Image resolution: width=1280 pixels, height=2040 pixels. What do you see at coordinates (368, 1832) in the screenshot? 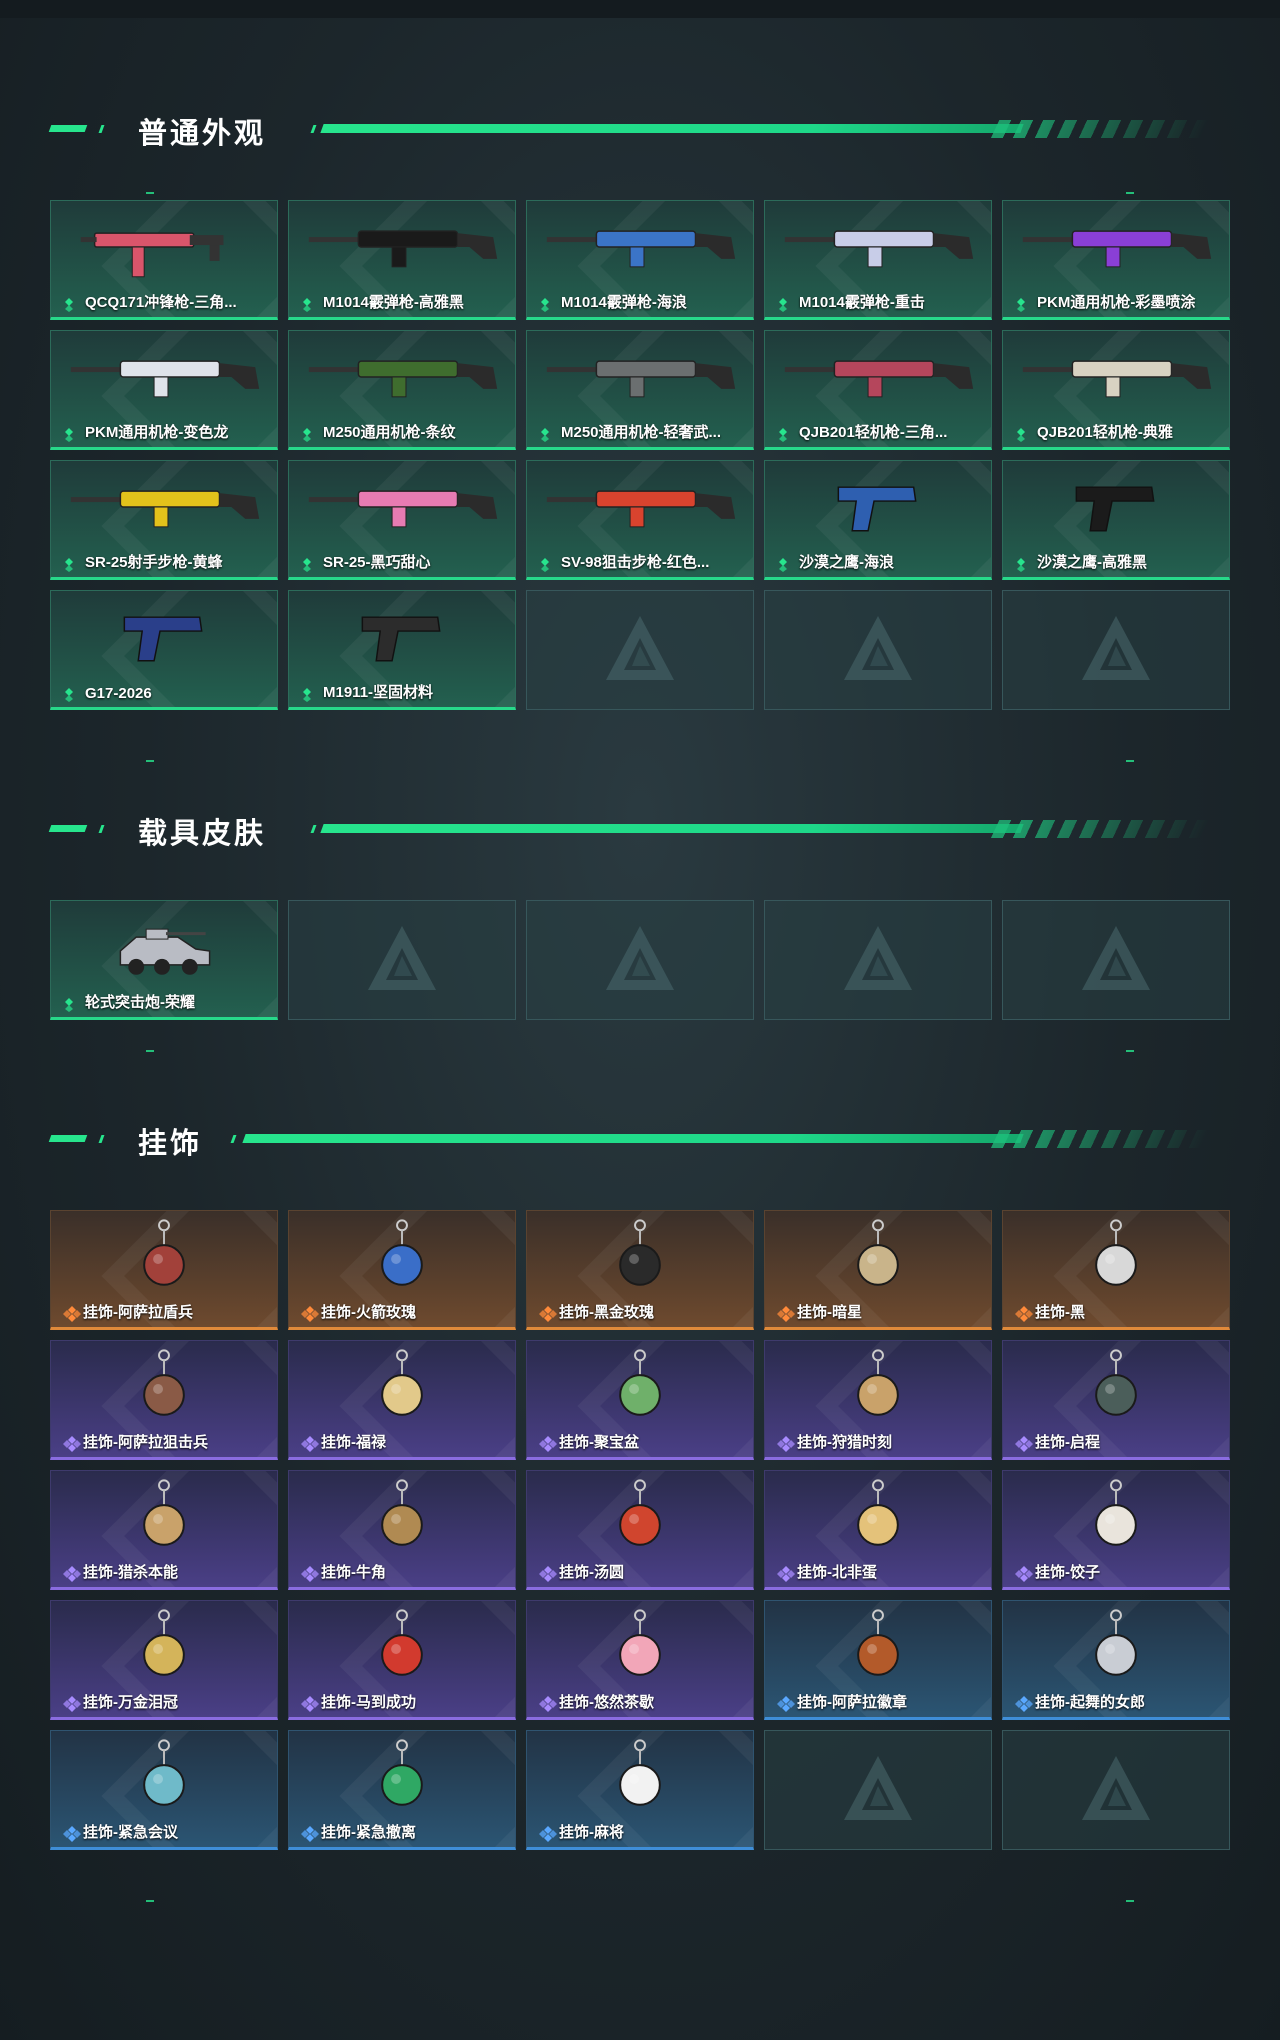
I see `item-label: 挂饰-紧急撤离` at bounding box center [368, 1832].